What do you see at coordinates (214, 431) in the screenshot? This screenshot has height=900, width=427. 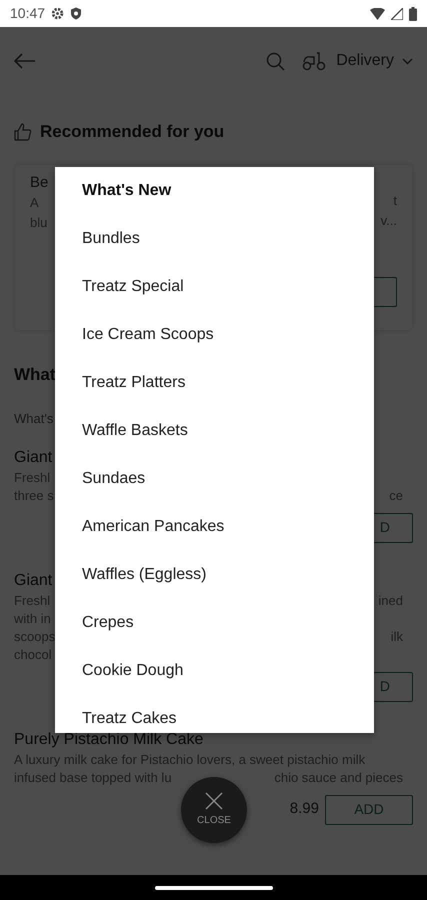 I see `menu-item: Waffle Baskets` at bounding box center [214, 431].